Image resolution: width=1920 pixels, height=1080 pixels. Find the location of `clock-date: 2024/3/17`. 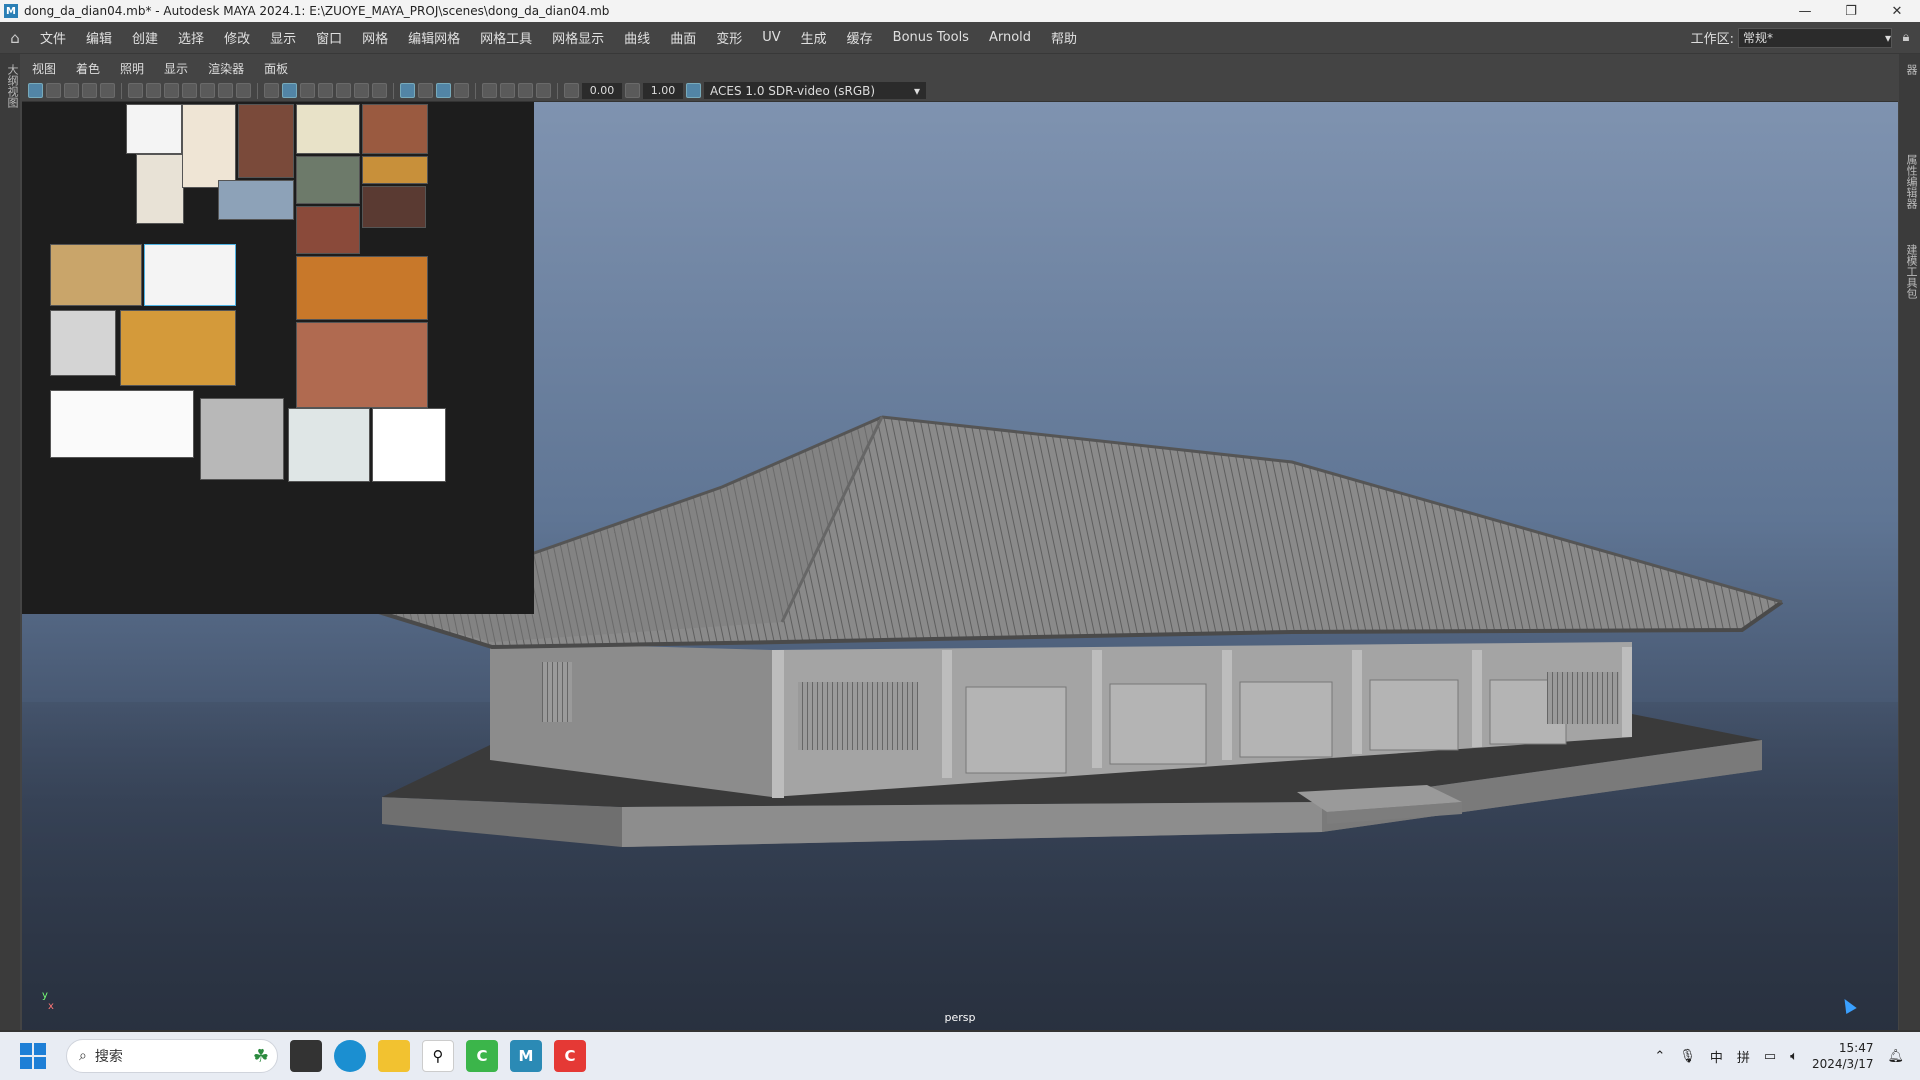

clock-date: 2024/3/17 is located at coordinates (1842, 1064).